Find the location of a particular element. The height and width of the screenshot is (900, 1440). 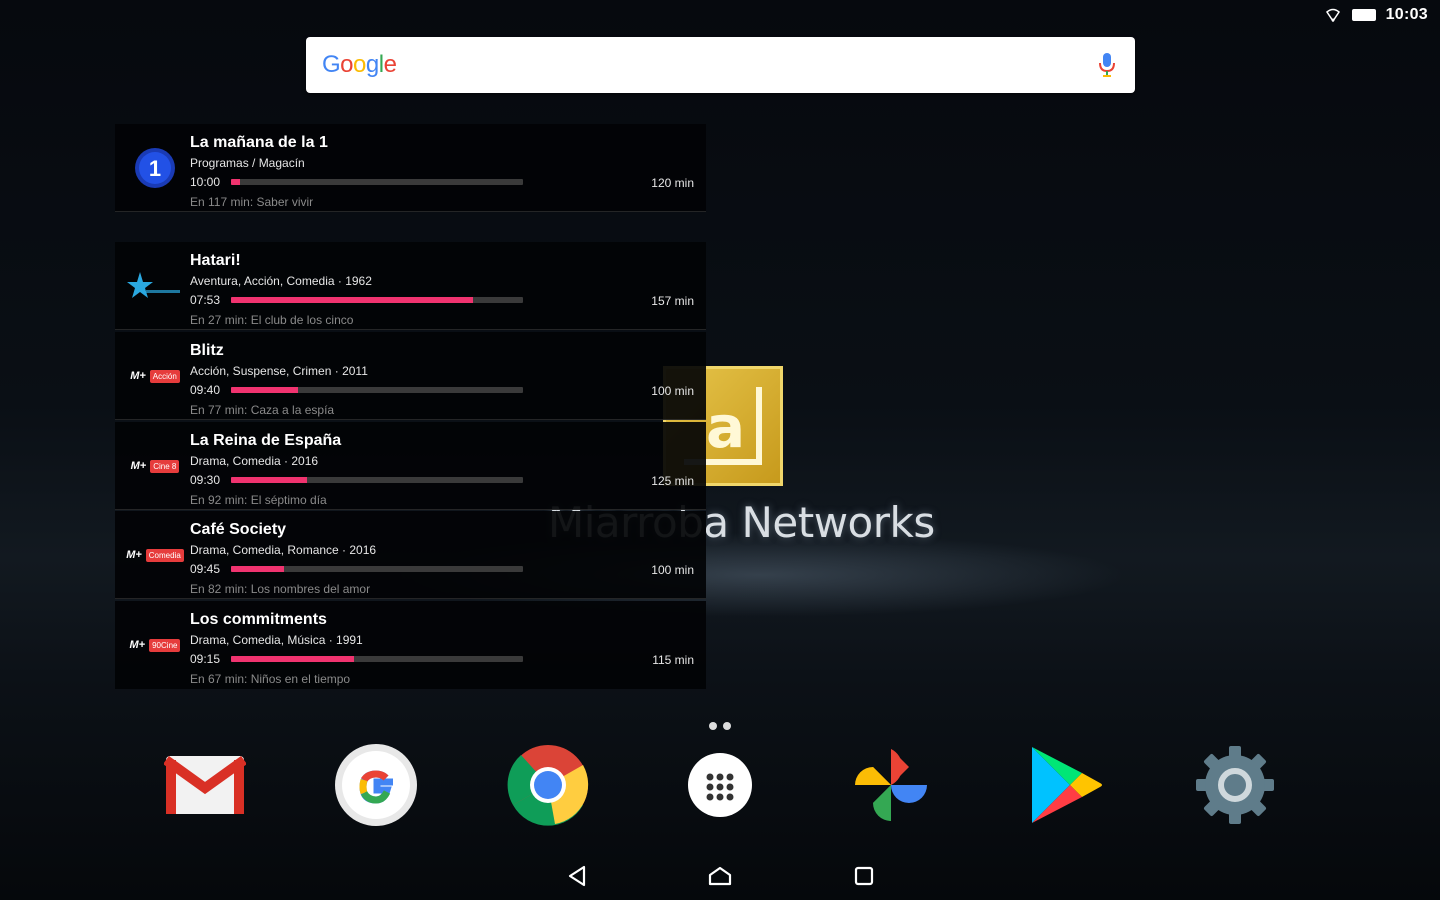

chrome-icon is located at coordinates (548, 785).